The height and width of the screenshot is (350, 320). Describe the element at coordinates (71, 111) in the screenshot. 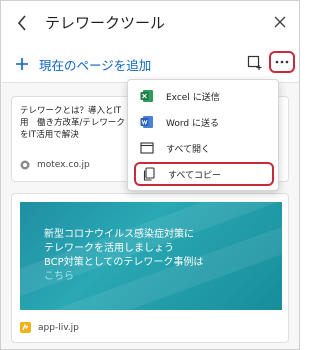

I see `card-title-line: テレワークとは？導入とIT` at that location.